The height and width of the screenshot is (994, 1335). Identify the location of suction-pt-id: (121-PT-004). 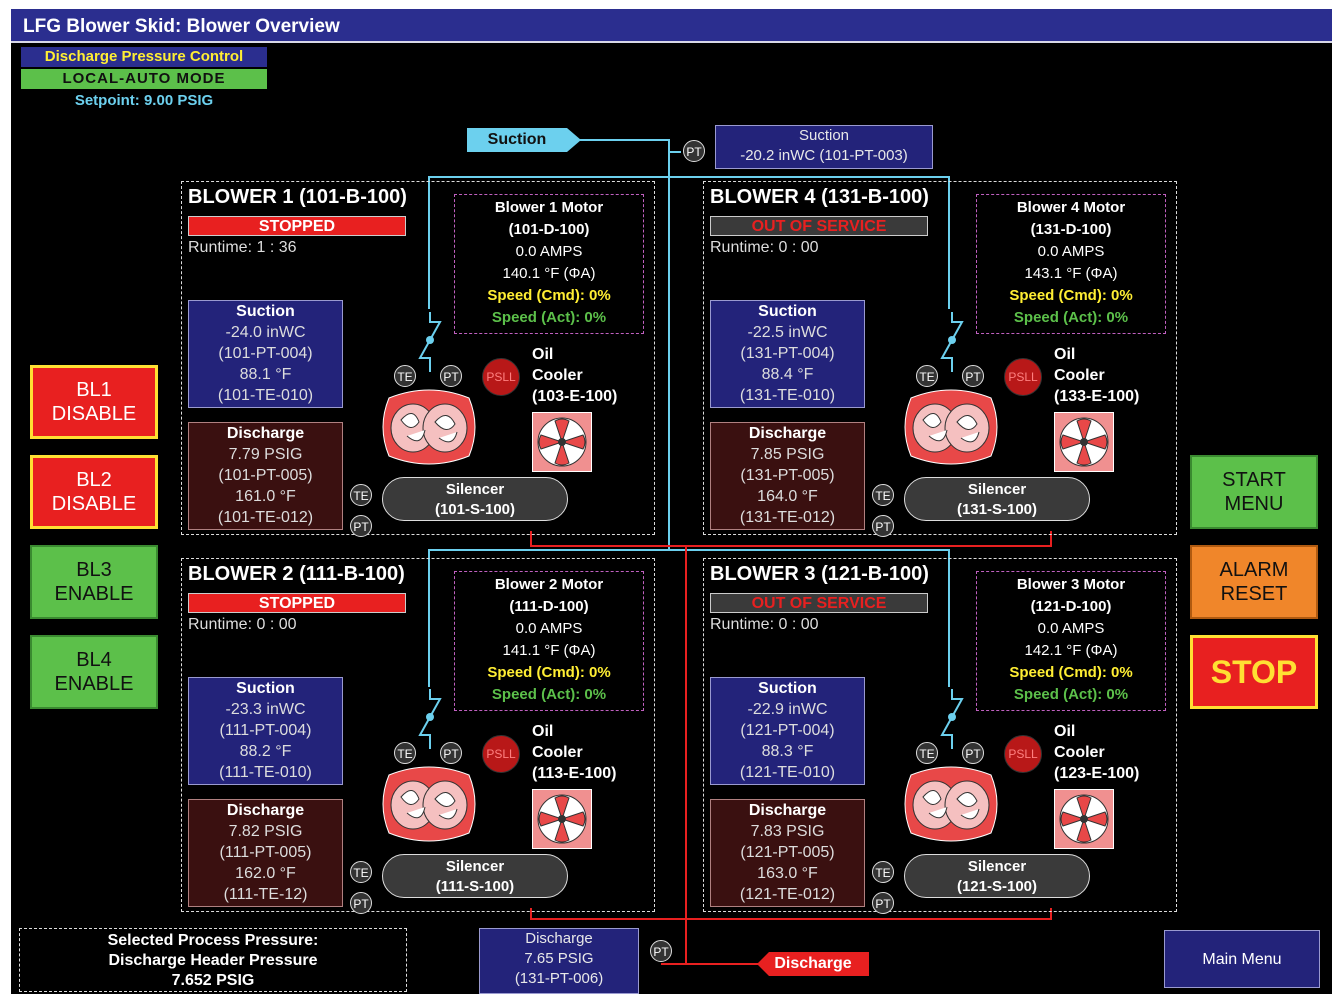
(787, 730).